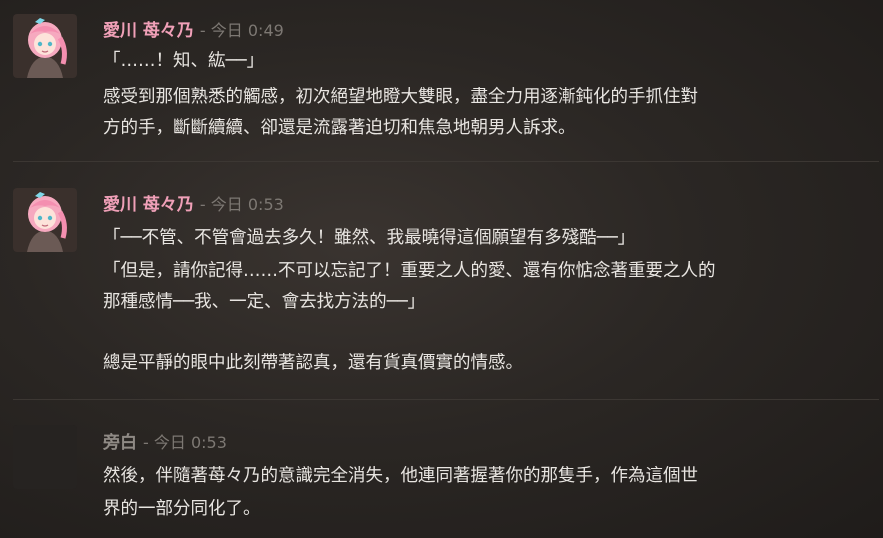  Describe the element at coordinates (369, 238) in the screenshot. I see `message-line: 「──不管、不管會過去多久！雖然、我最曉得這個願望有多殘酷──」` at that location.